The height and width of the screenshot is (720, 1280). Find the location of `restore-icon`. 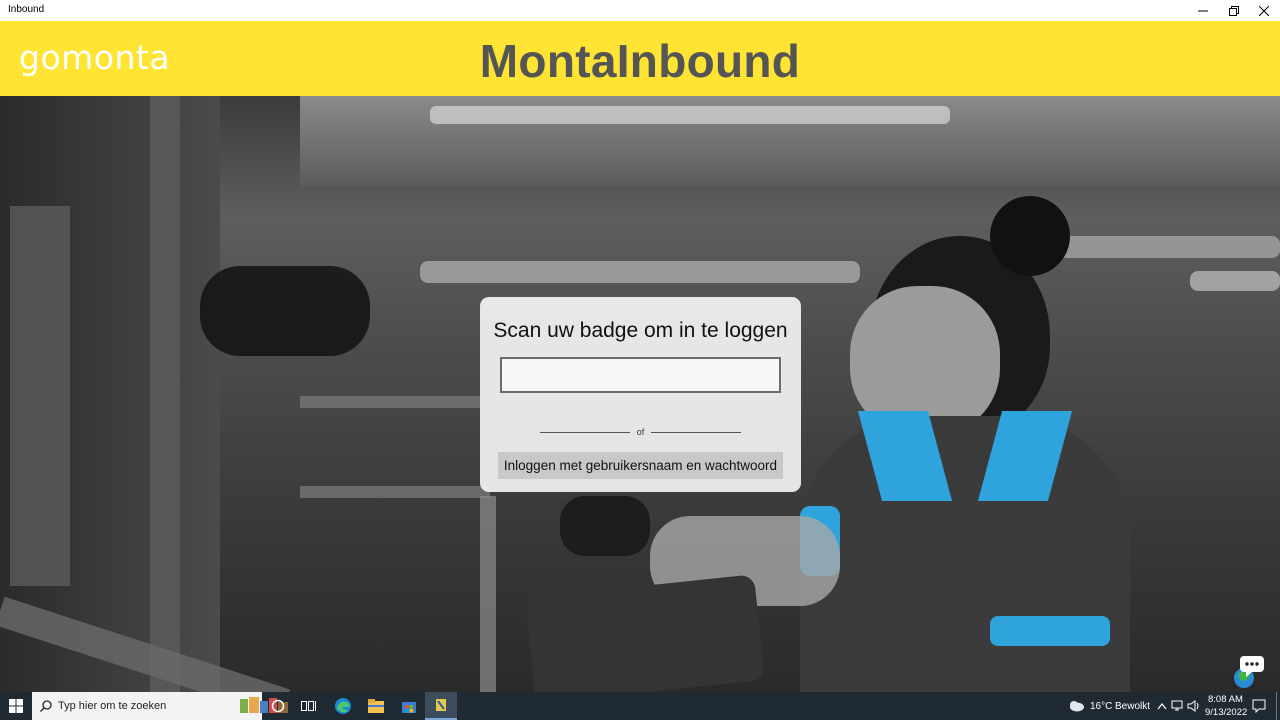

restore-icon is located at coordinates (1234, 10).